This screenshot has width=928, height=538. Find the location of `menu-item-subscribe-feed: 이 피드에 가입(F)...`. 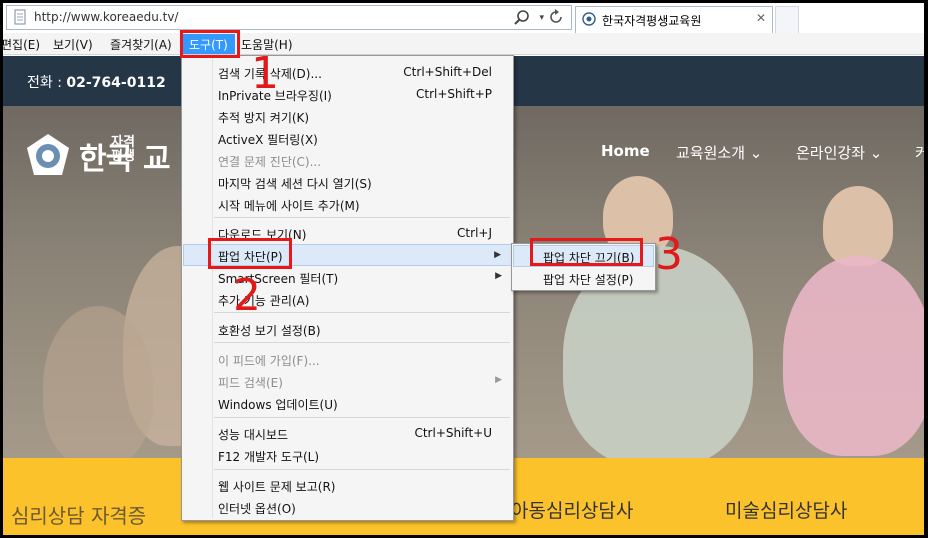

menu-item-subscribe-feed: 이 피드에 가입(F)... is located at coordinates (347, 359).